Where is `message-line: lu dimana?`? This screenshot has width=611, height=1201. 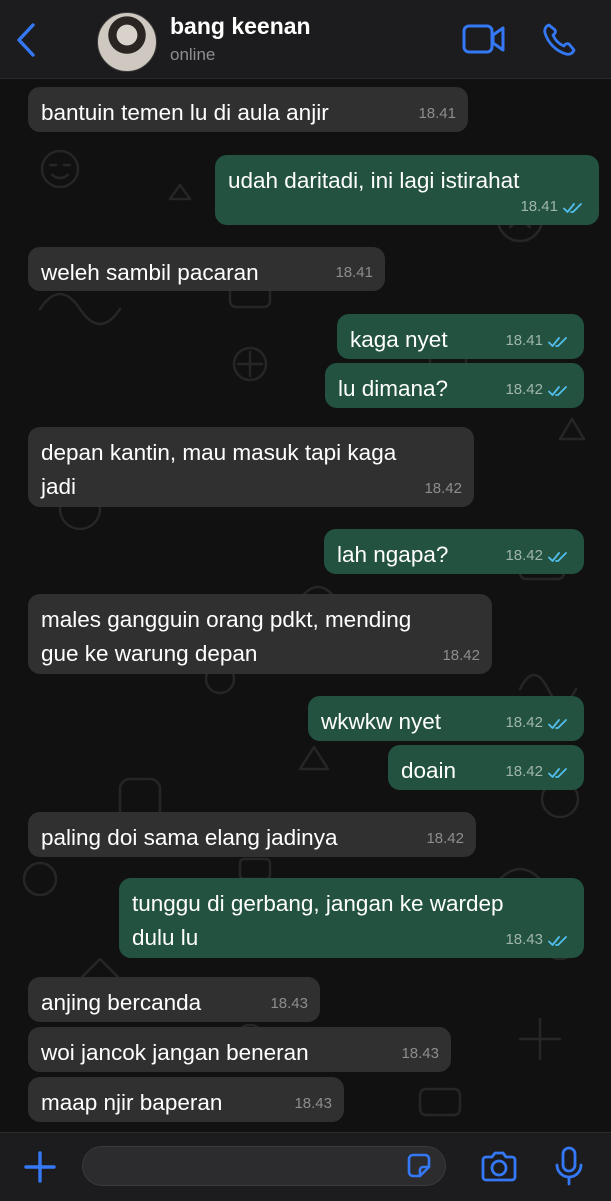
message-line: lu dimana? is located at coordinates (393, 388).